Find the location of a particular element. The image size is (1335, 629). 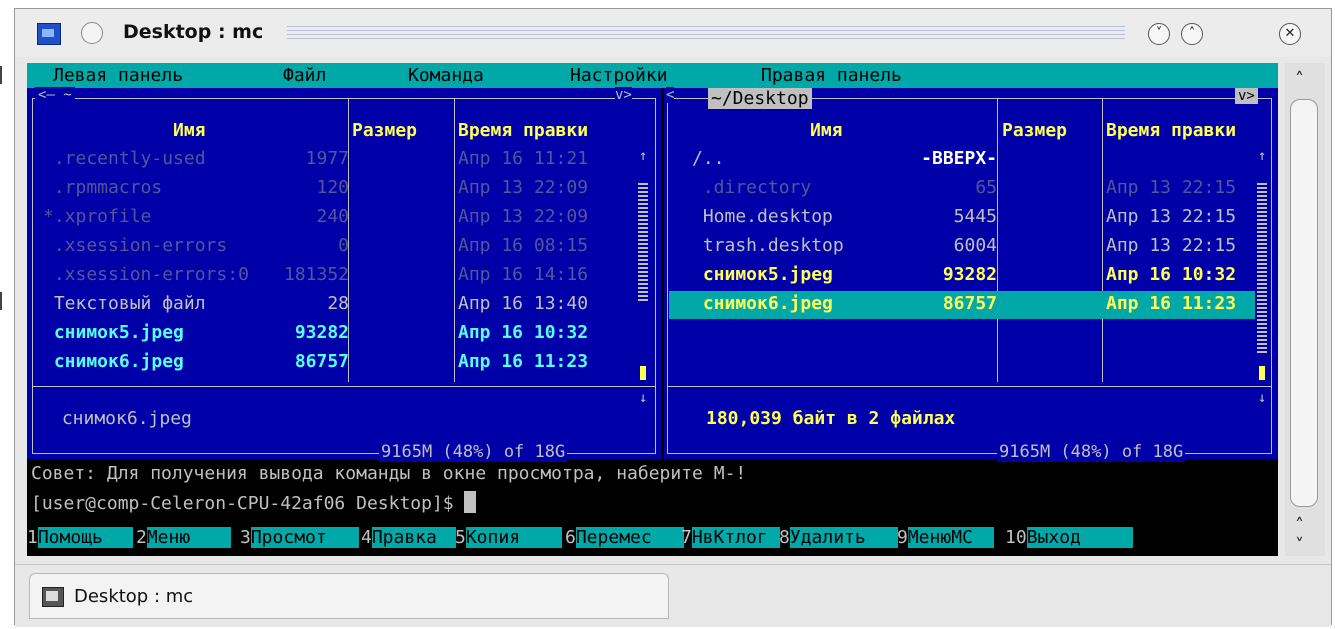

title-bar-grip is located at coordinates (706, 33).